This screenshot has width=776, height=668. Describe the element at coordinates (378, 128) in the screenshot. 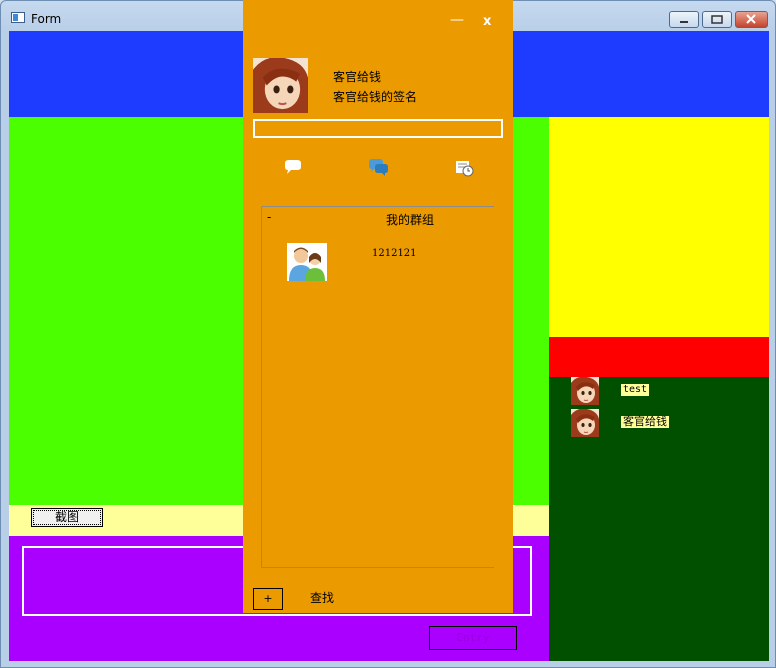

I see `search-input` at that location.